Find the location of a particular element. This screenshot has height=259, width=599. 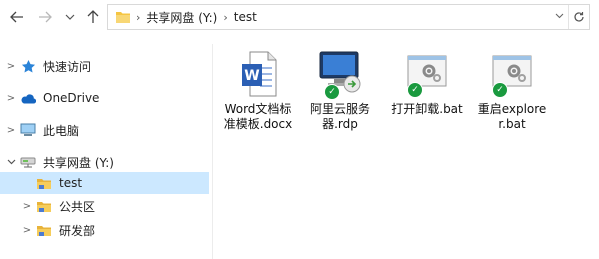

file-item-bat-uninstall: ✓ 打开卸载.bat is located at coordinates (427, 83).